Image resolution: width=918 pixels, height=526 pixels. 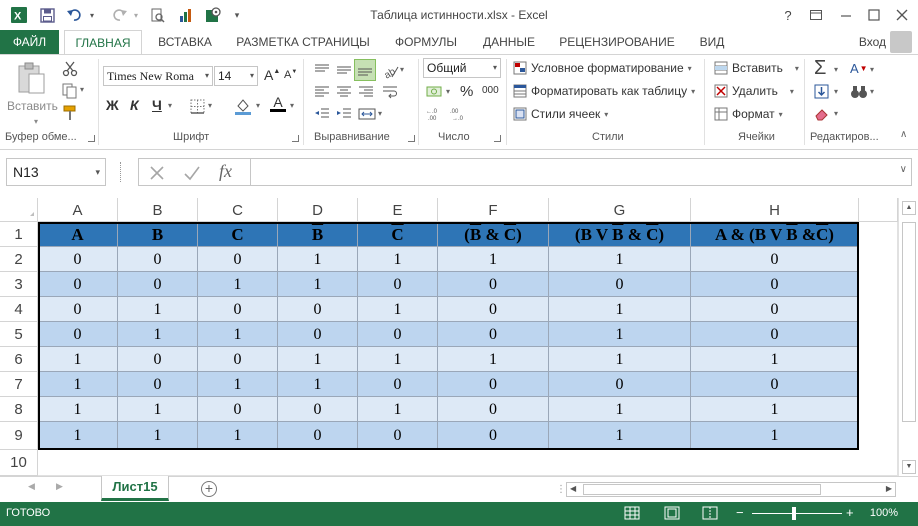 I want to click on decrease-decimal-icon: .00 →.0, so click(x=460, y=114).